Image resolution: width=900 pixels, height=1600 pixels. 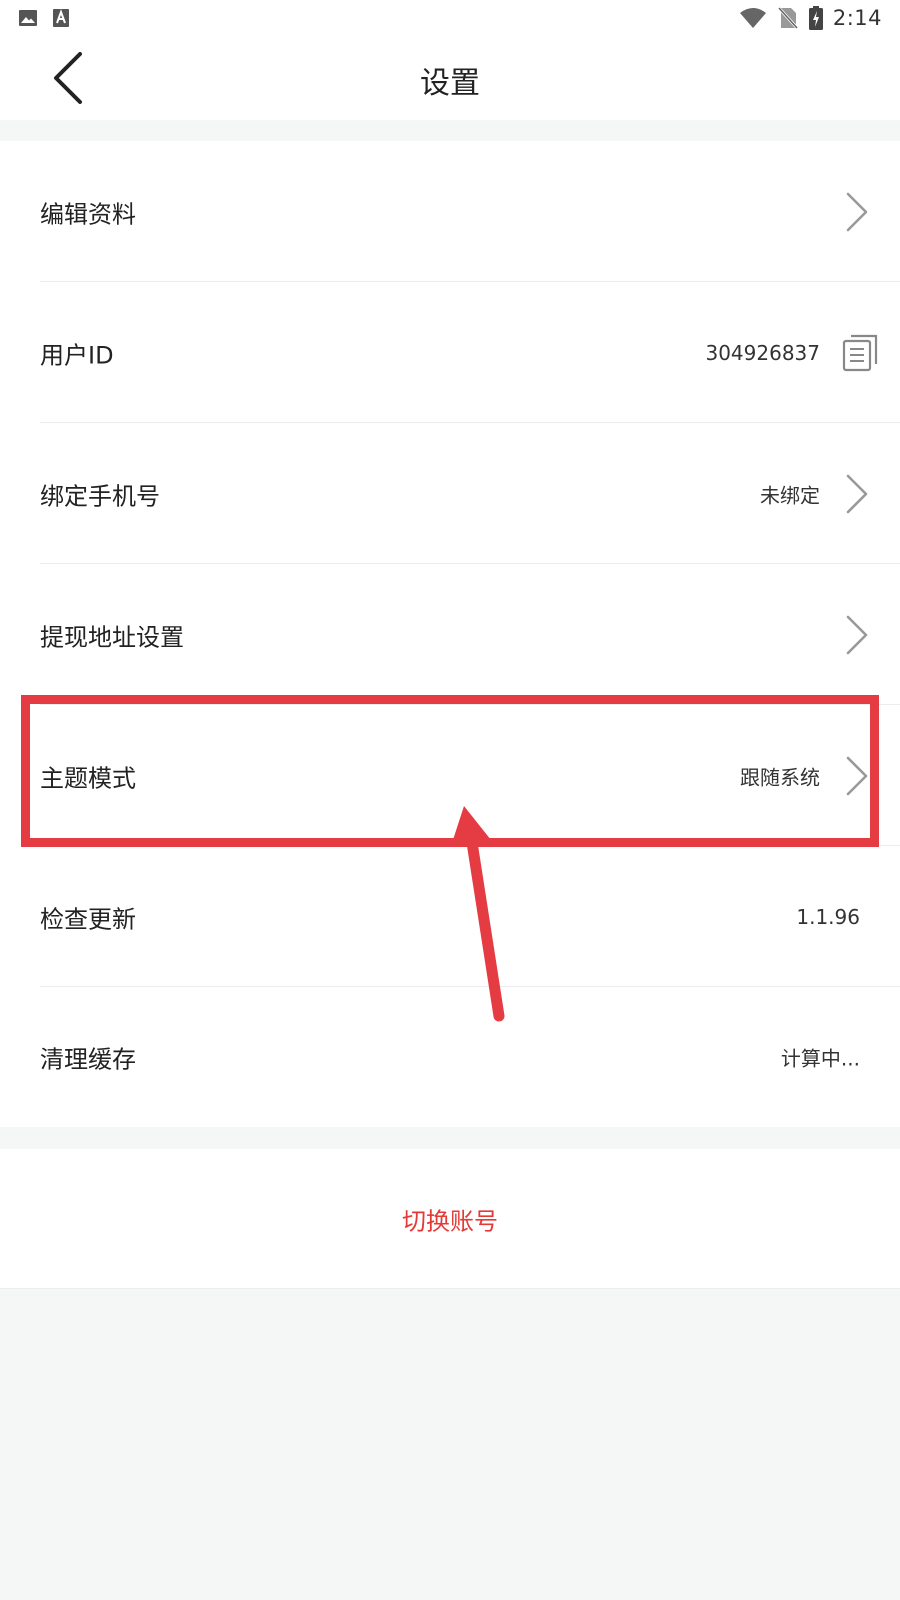 I want to click on settings-item-bind-phone: 绑定手机号 未绑定, so click(x=450, y=493).